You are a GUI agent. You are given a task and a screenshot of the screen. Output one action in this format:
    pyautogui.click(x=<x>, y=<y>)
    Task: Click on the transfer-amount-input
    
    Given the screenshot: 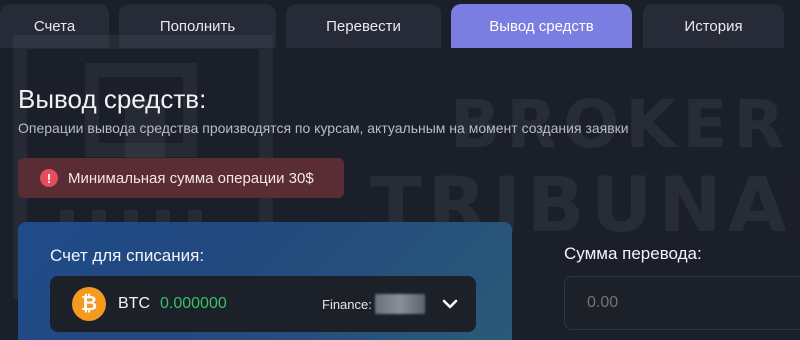 What is the action you would take?
    pyautogui.click(x=682, y=303)
    